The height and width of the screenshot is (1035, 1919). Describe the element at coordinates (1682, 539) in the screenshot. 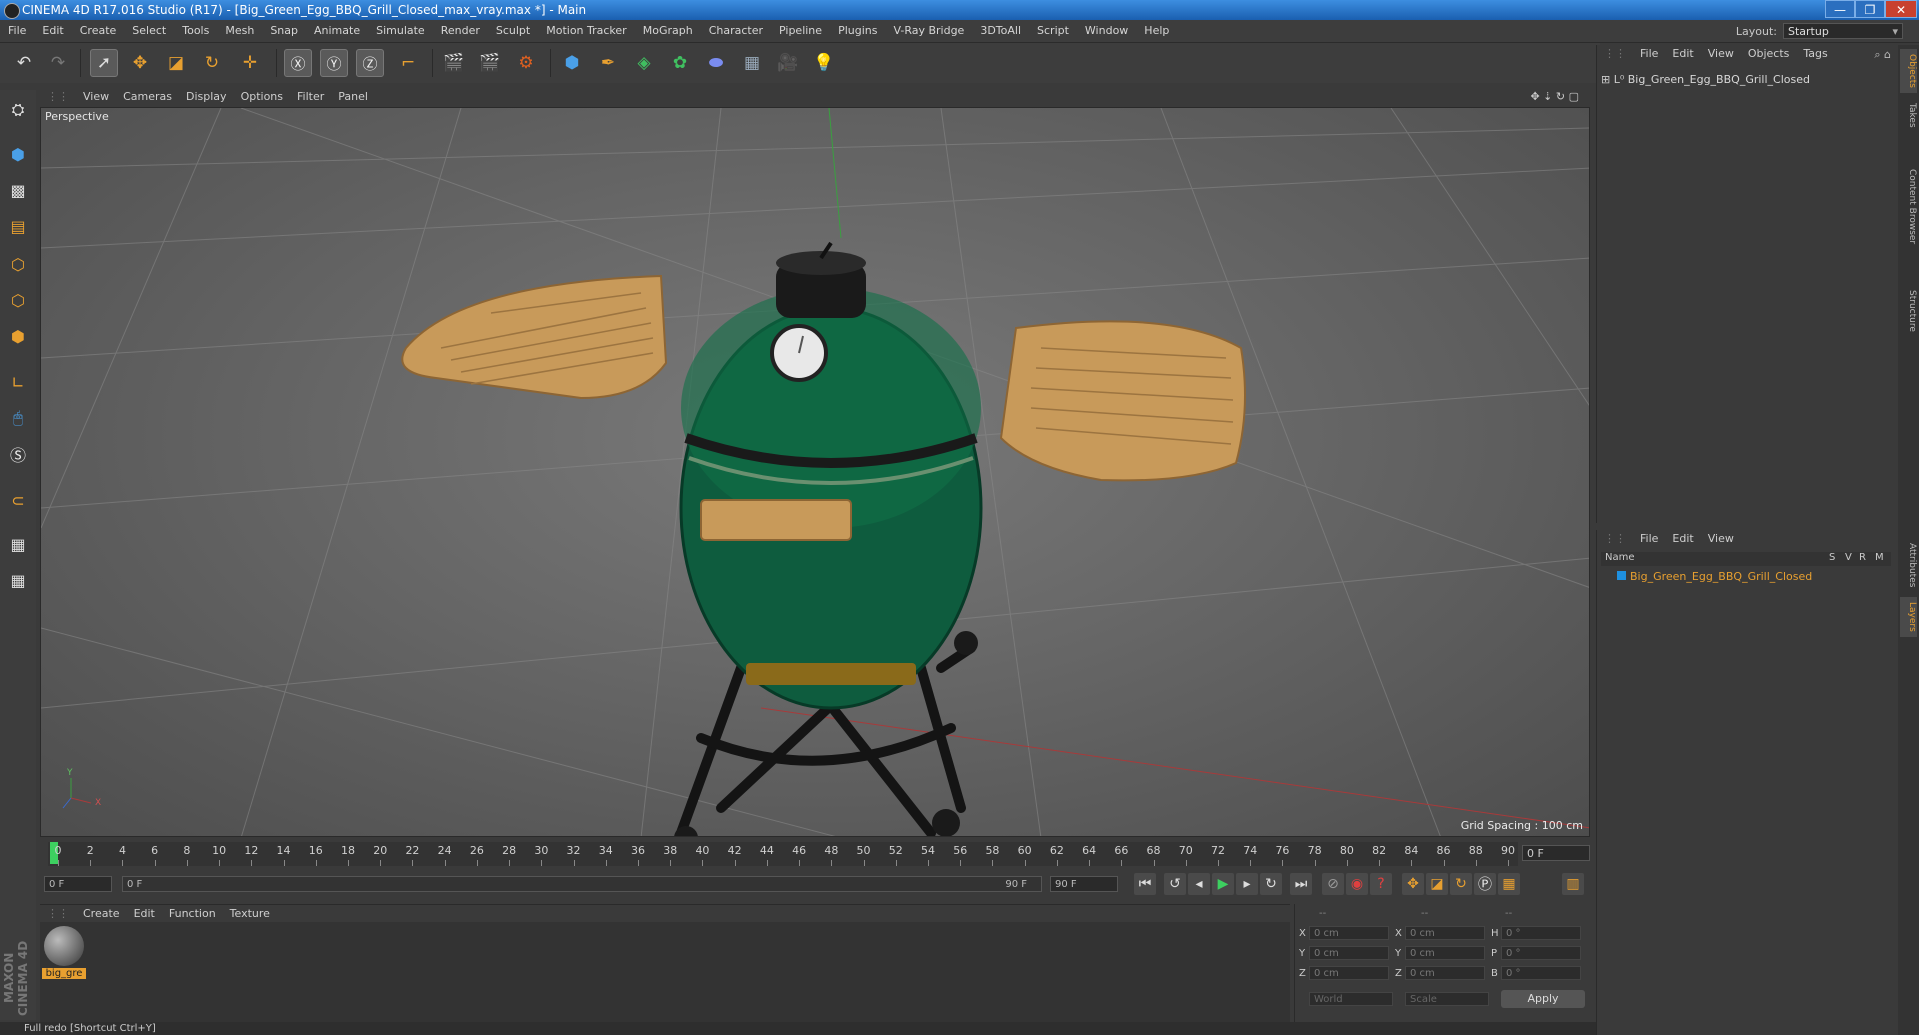

I see `layers-menu-edit: Edit` at that location.